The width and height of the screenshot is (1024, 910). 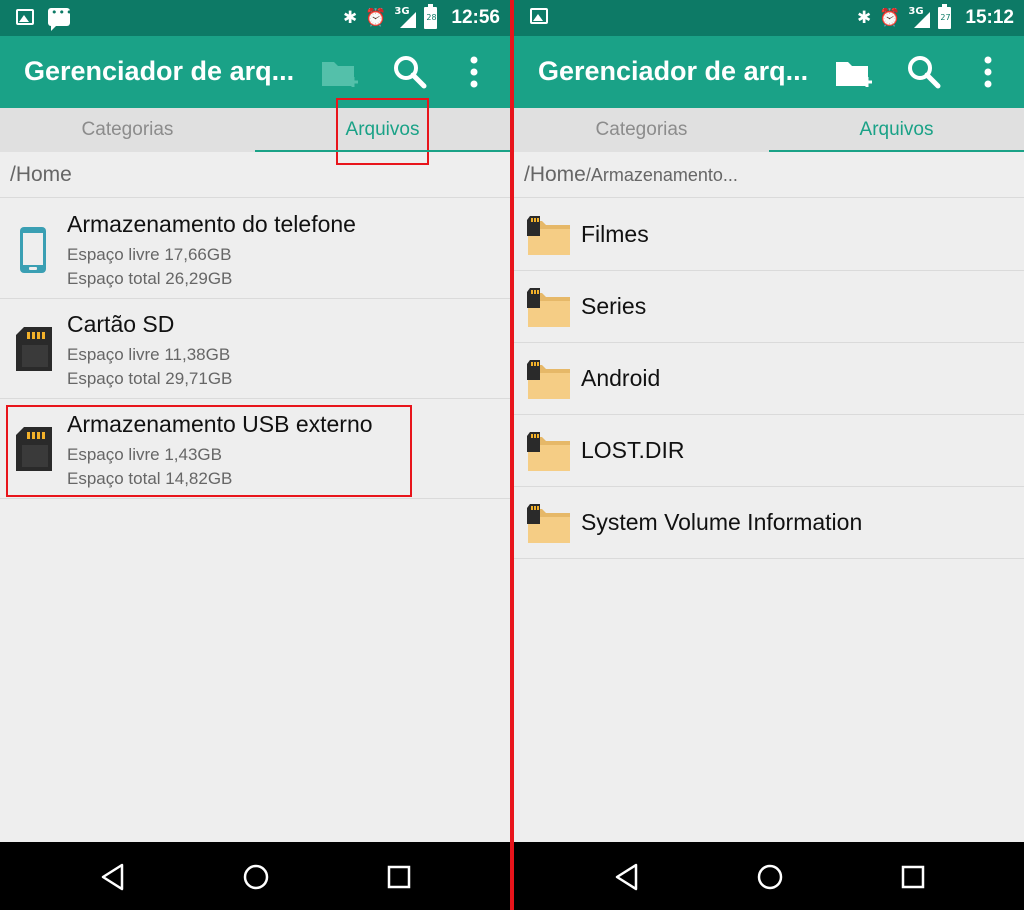 What do you see at coordinates (722, 522) in the screenshot?
I see `folder-name: System Volume Information` at bounding box center [722, 522].